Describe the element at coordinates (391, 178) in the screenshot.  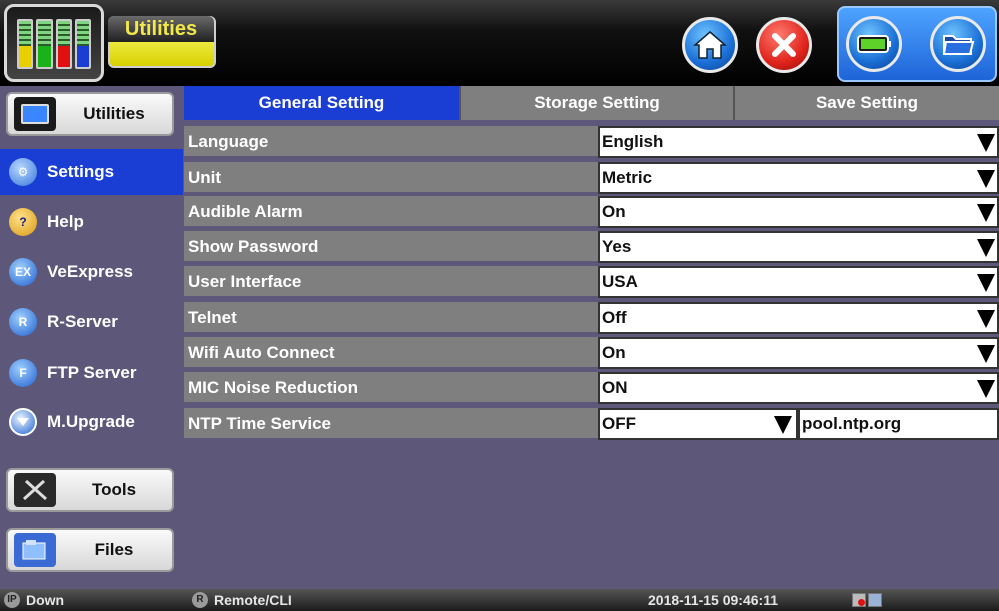
I see `setting-label: Unit` at that location.